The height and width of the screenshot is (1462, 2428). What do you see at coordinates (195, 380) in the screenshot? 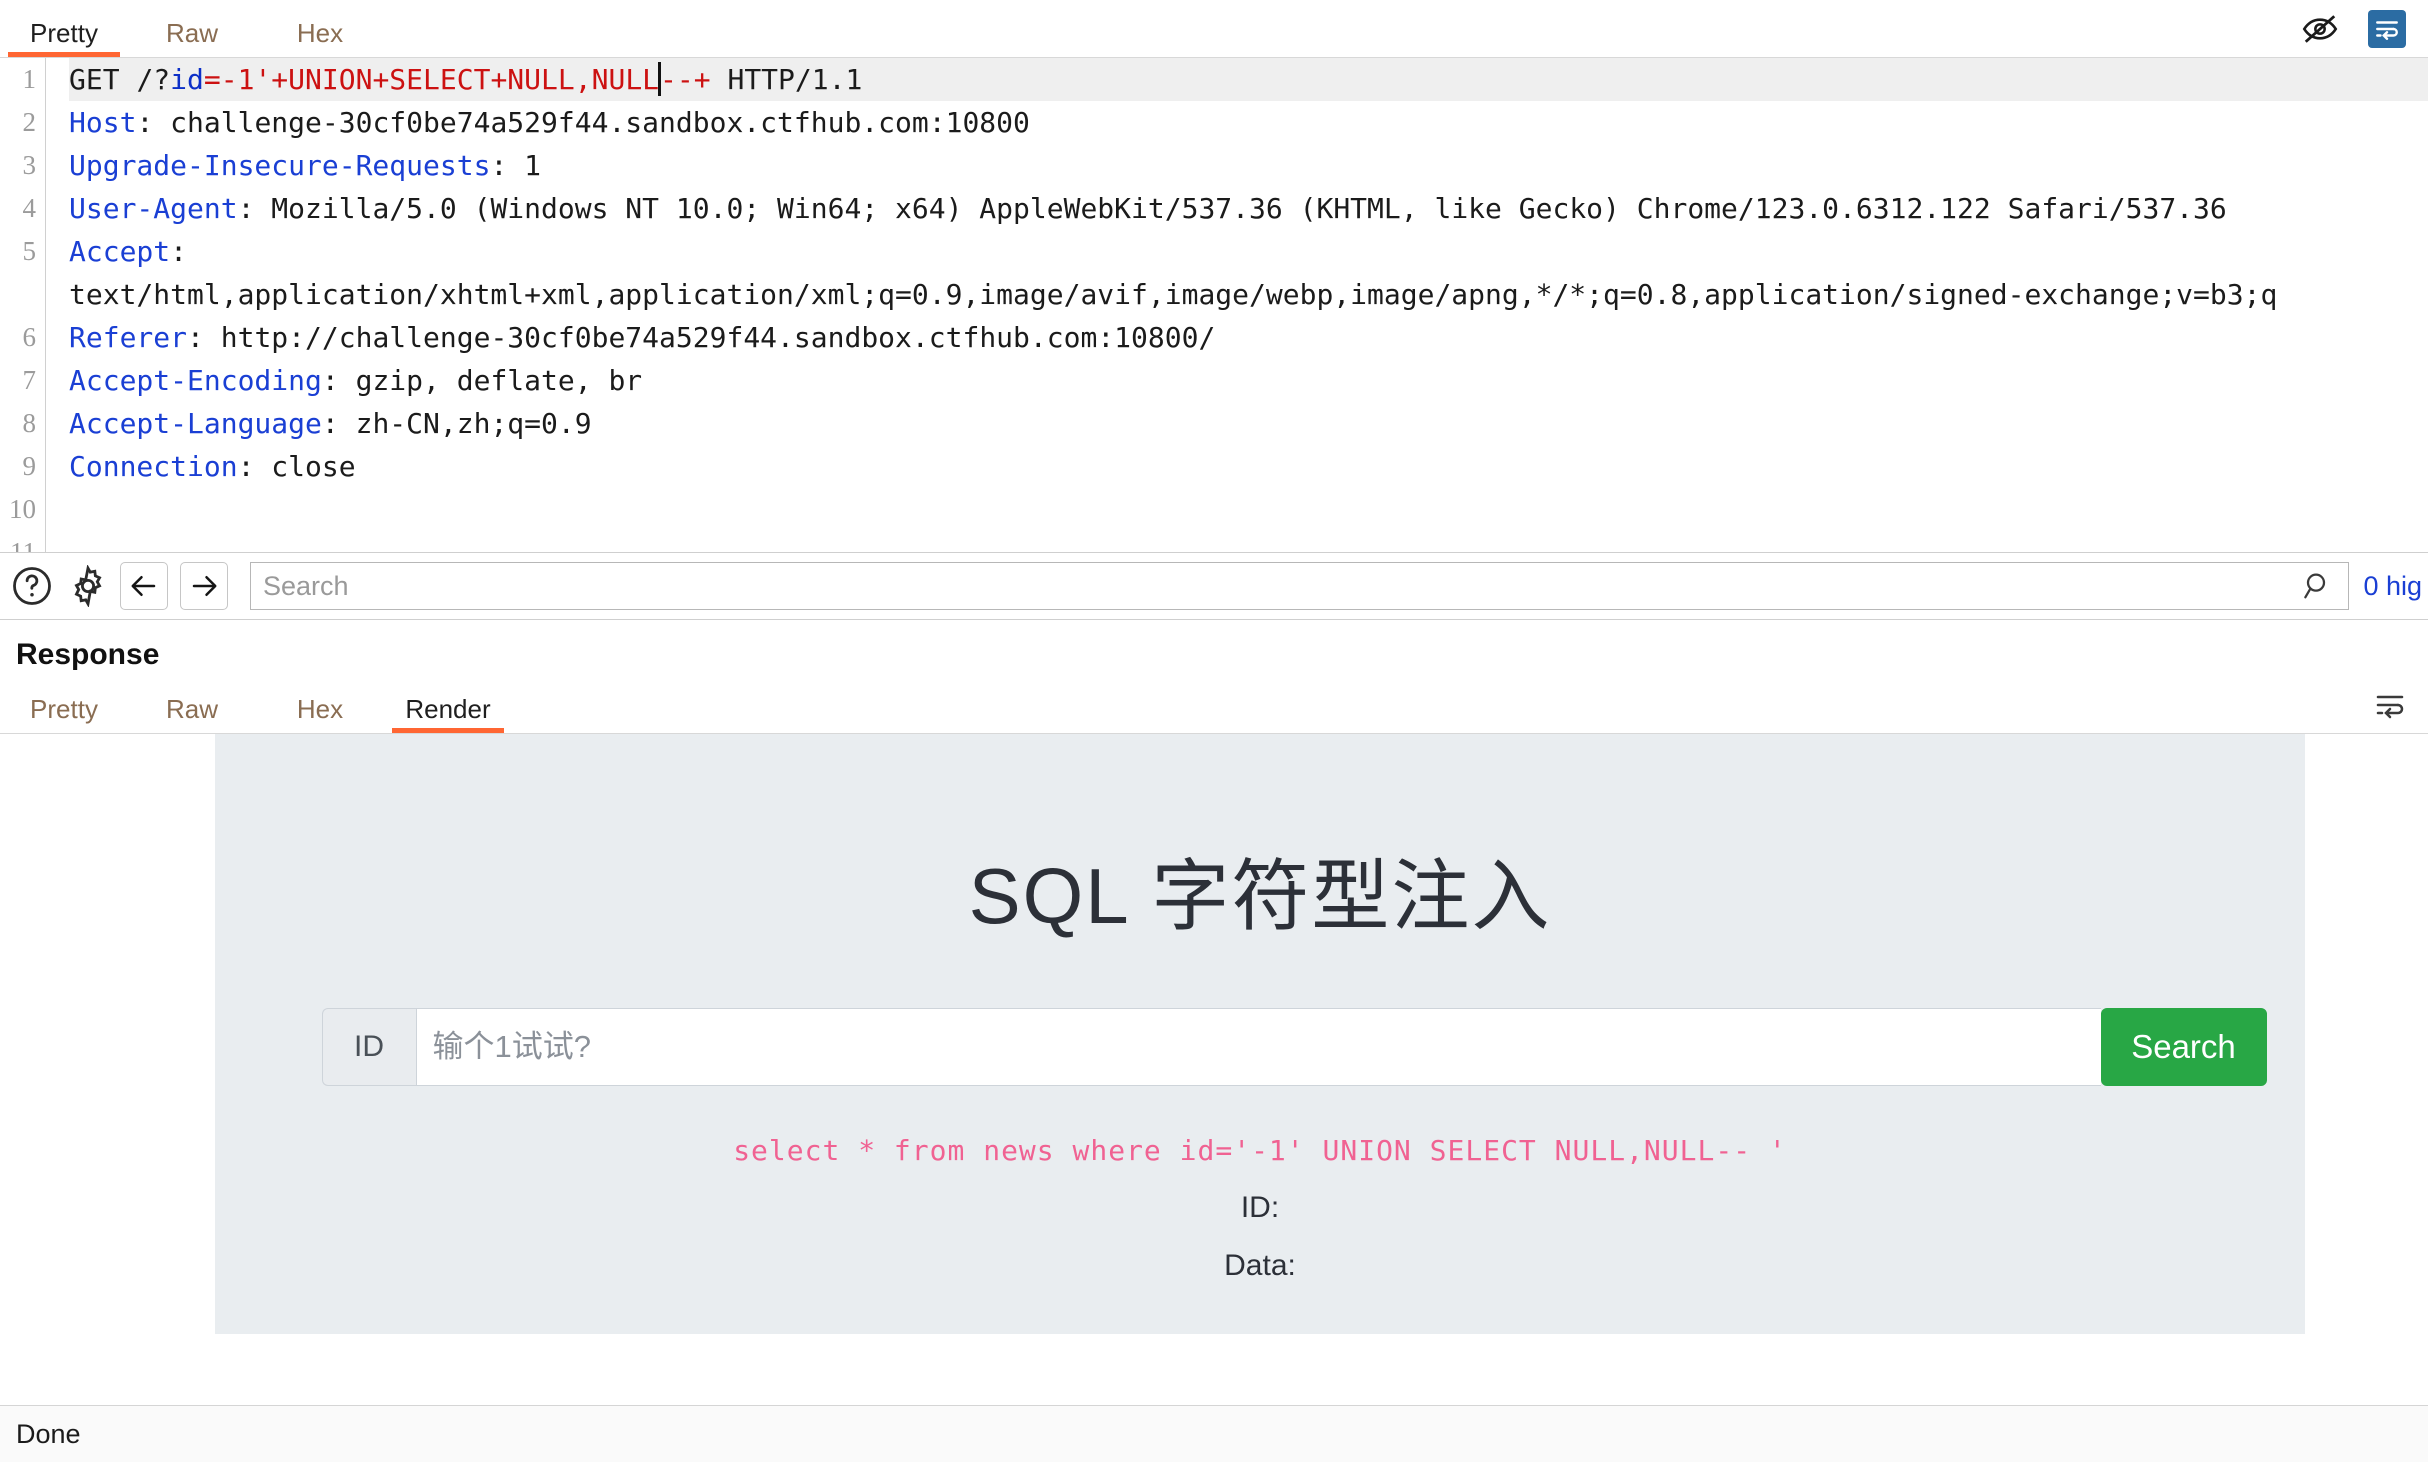
I see `header-name: Accept-Encoding` at bounding box center [195, 380].